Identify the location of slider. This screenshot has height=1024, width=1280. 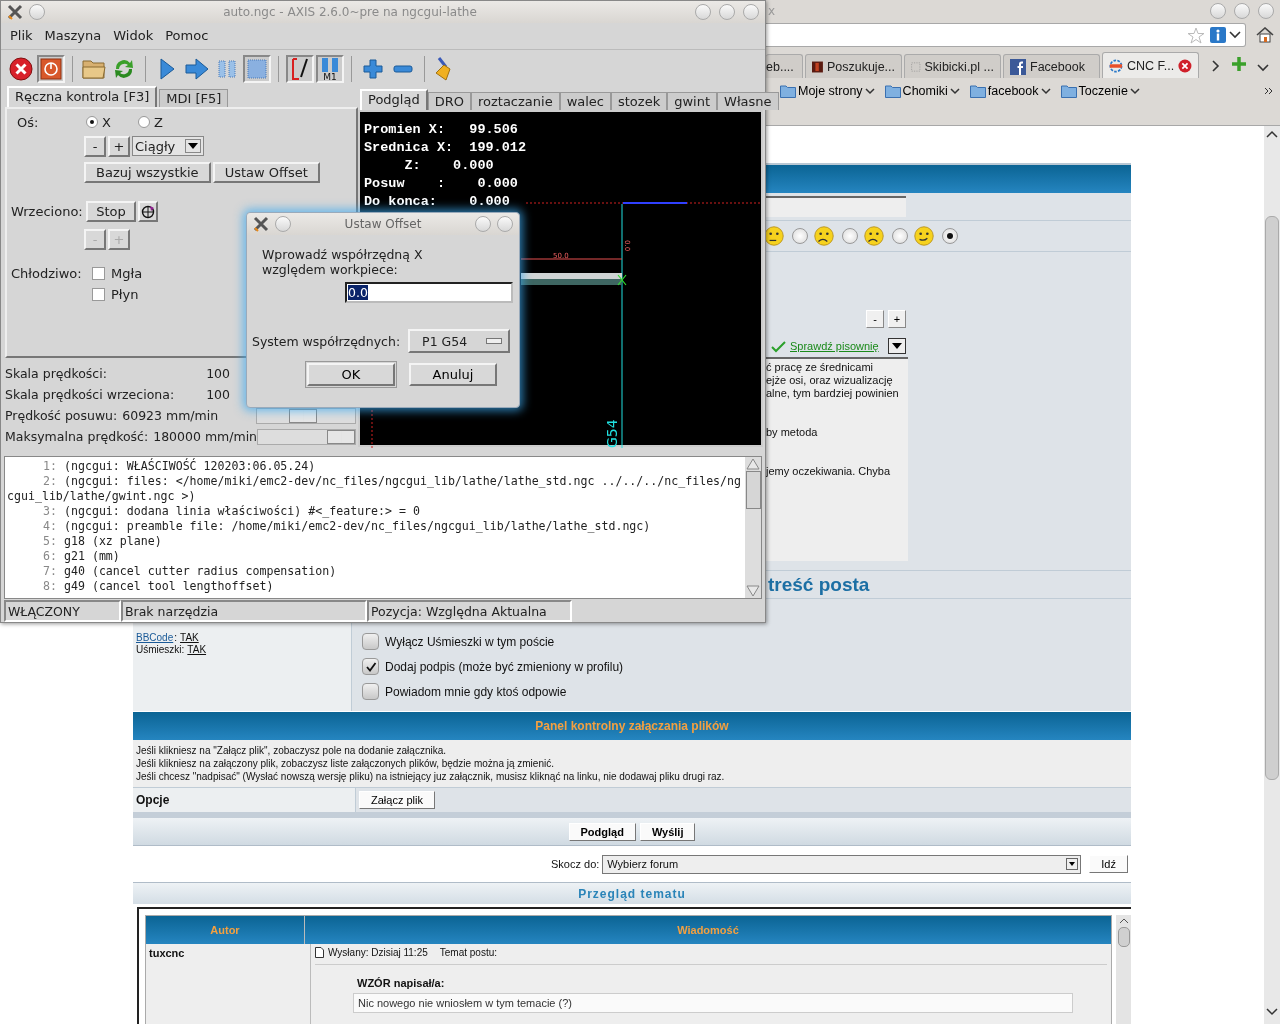
(306, 436).